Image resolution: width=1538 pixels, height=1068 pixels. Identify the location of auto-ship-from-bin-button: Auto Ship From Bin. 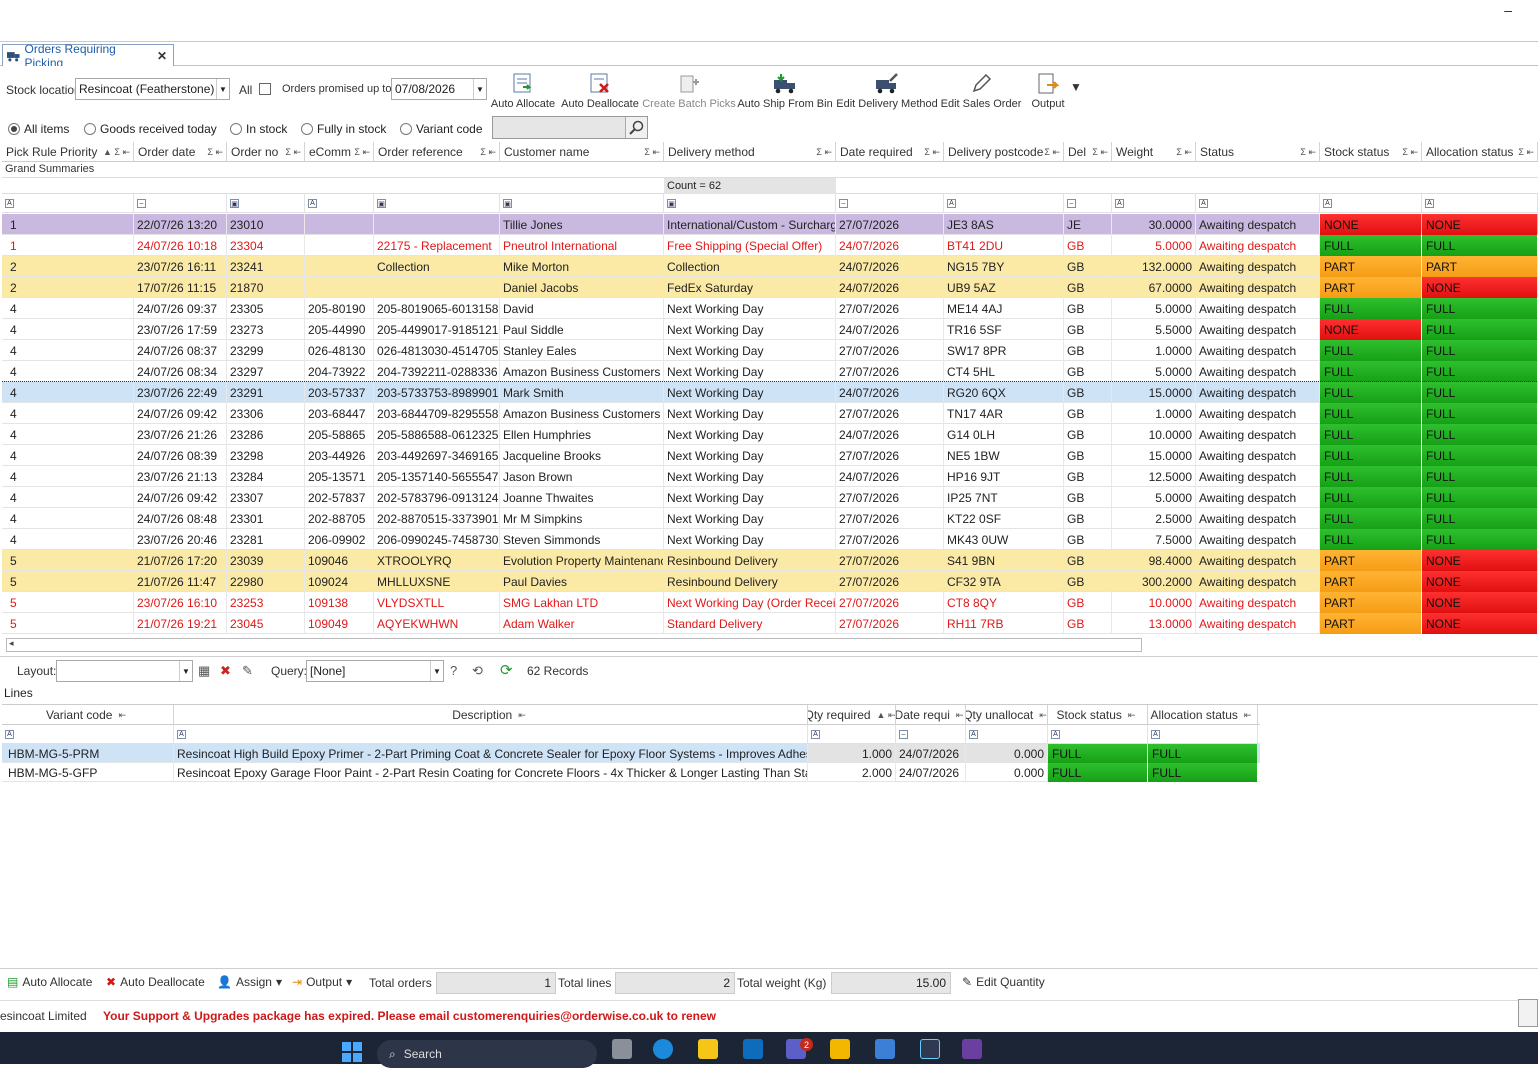
(785, 93).